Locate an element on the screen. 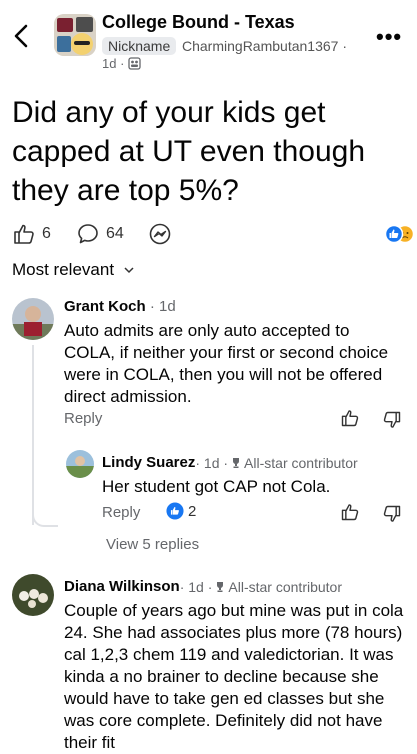  comment-bubble-icon is located at coordinates (88, 234).